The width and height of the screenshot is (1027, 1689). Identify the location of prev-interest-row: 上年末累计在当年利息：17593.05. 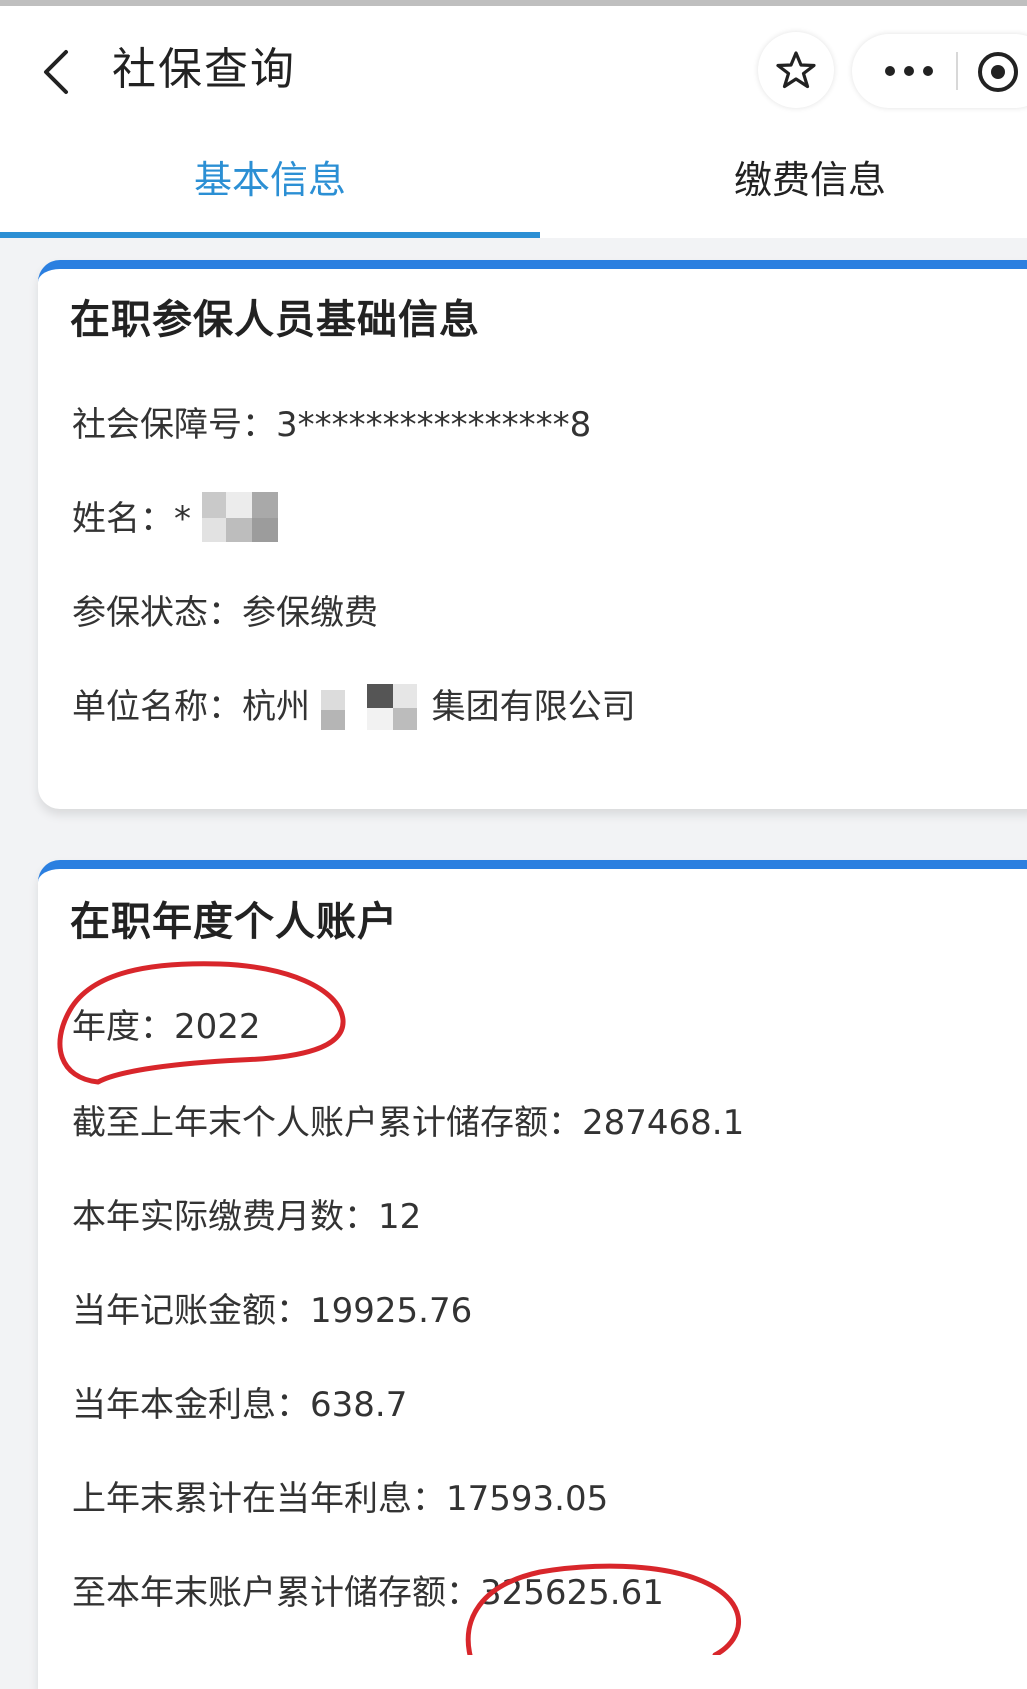
(340, 1495).